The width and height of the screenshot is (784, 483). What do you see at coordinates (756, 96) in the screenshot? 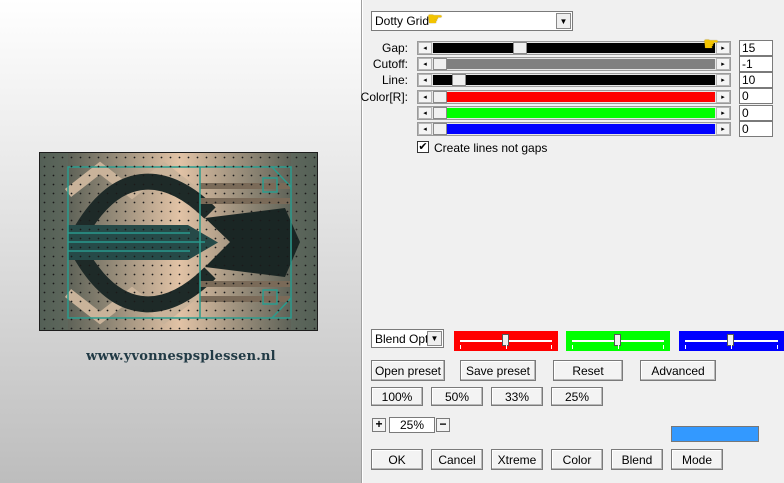
I see `red-value-field: 0` at bounding box center [756, 96].